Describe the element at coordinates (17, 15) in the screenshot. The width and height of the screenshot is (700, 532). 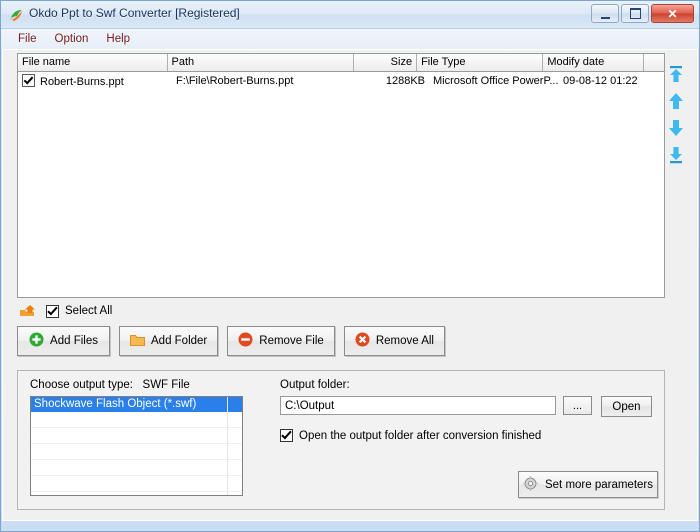
I see `app-swoosh-icon` at that location.